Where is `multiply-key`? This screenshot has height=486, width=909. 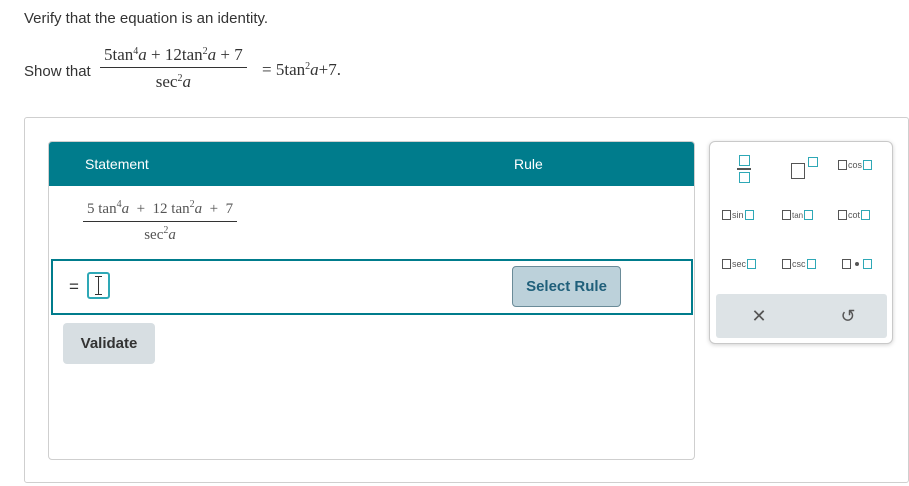 multiply-key is located at coordinates (857, 264).